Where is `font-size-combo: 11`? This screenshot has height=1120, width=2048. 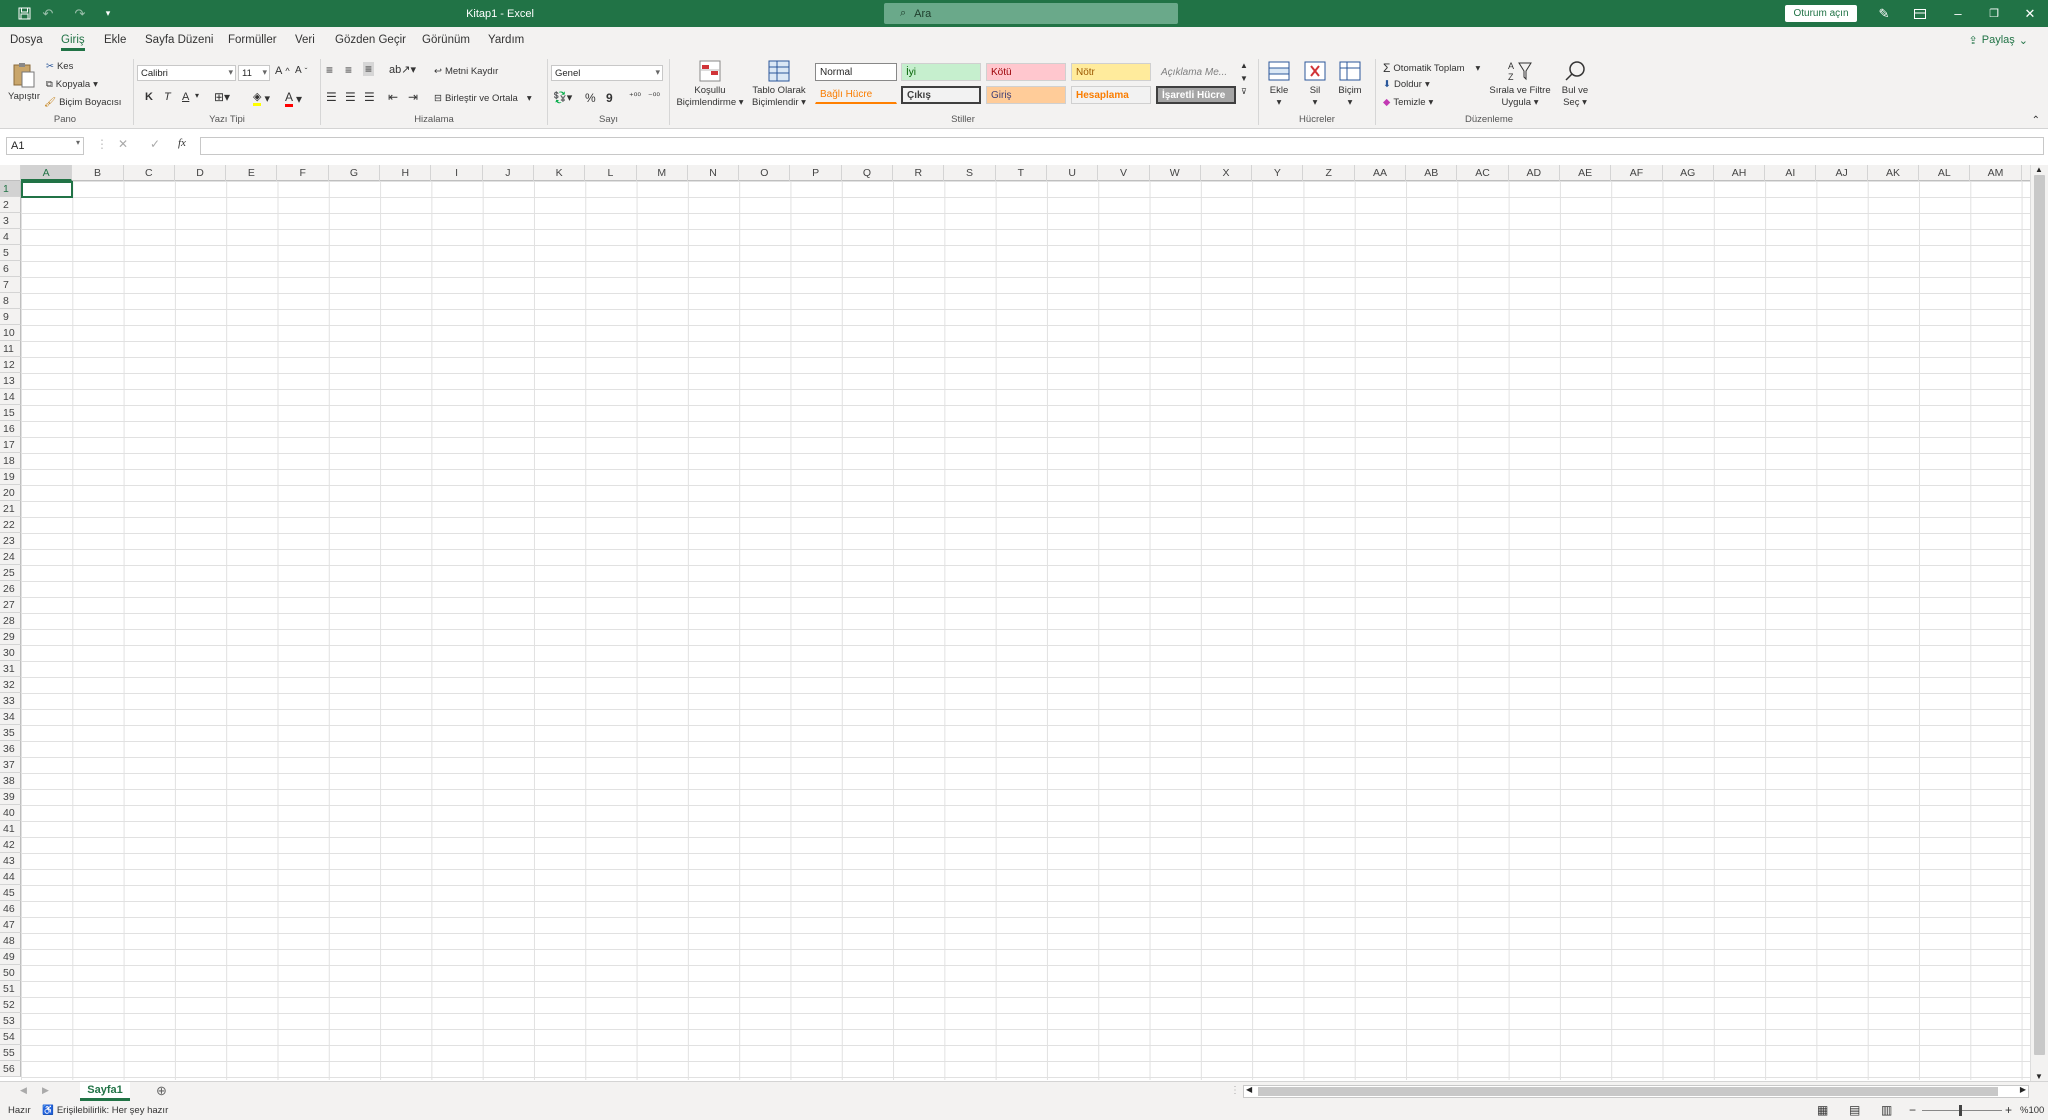 font-size-combo: 11 is located at coordinates (254, 73).